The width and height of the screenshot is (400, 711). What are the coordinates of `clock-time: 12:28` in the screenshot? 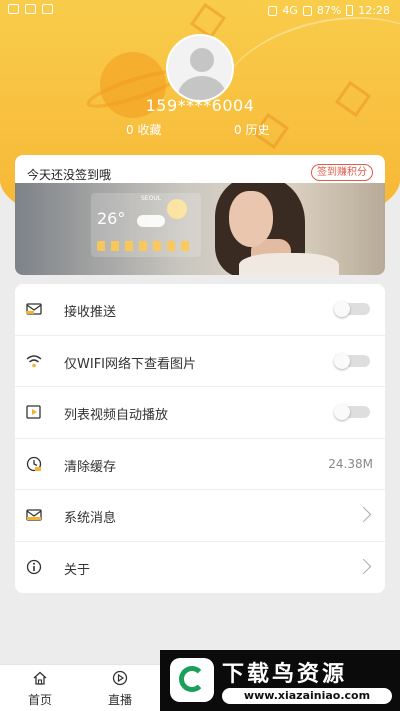 It's located at (374, 10).